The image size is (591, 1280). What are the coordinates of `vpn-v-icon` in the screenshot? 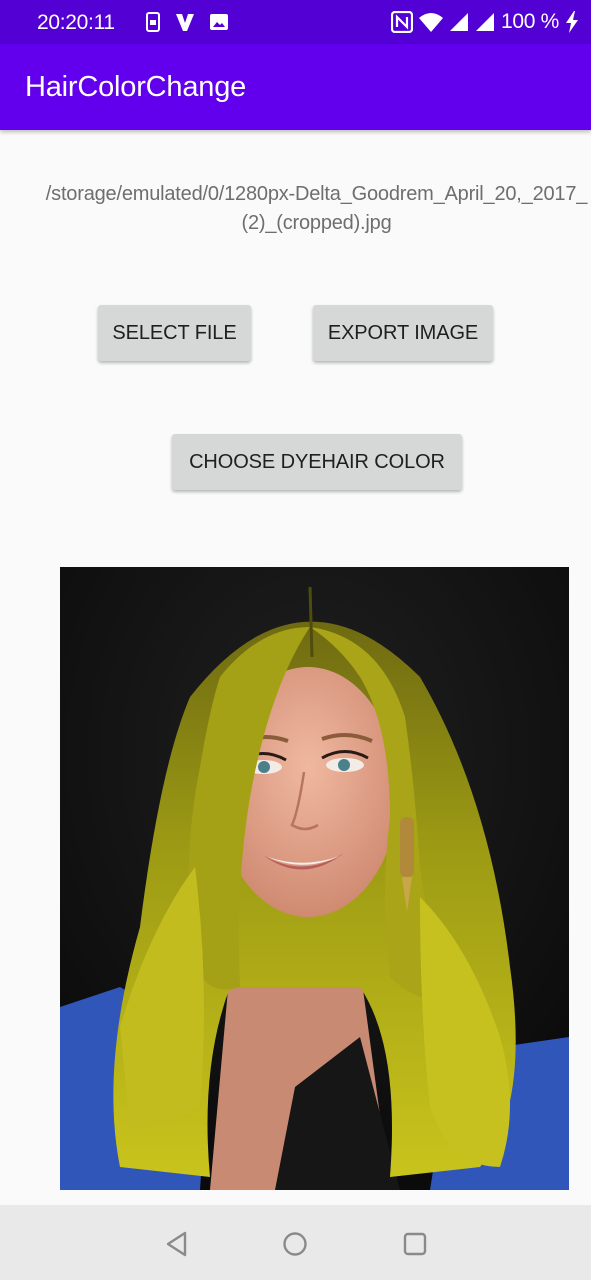 It's located at (185, 22).